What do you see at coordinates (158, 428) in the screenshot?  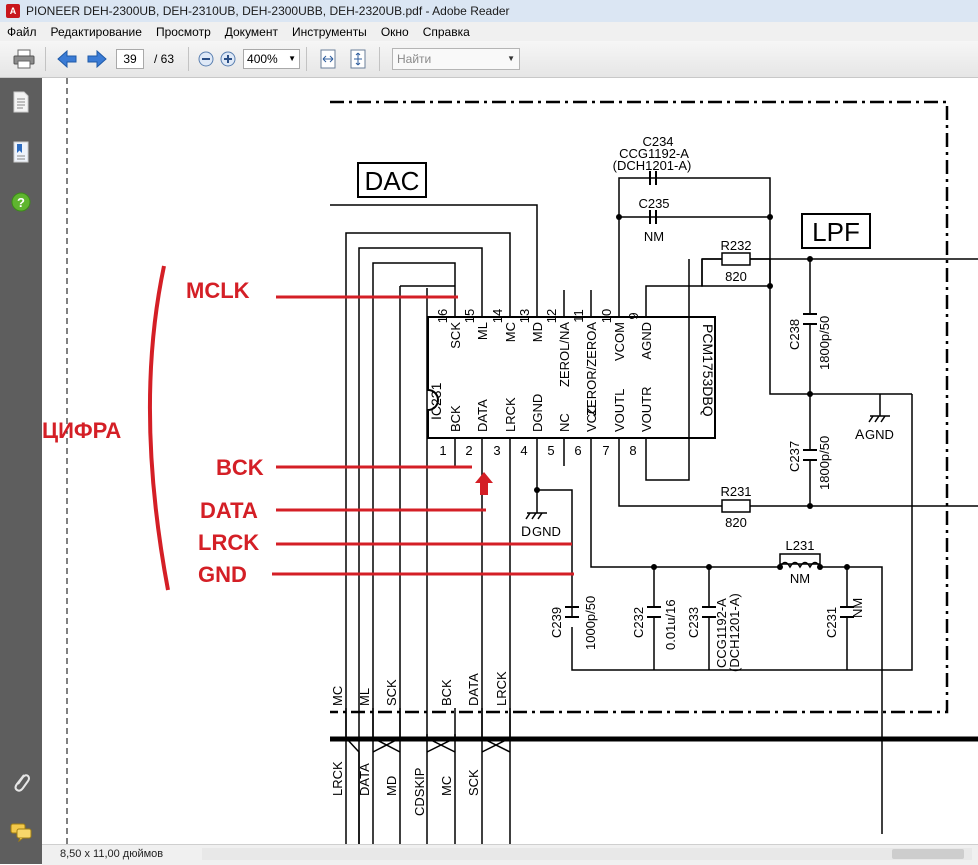 I see `annotation-brace` at bounding box center [158, 428].